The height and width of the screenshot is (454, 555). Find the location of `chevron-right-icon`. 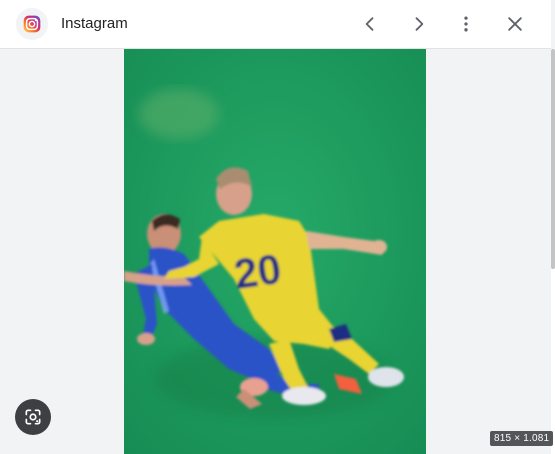

chevron-right-icon is located at coordinates (419, 24).